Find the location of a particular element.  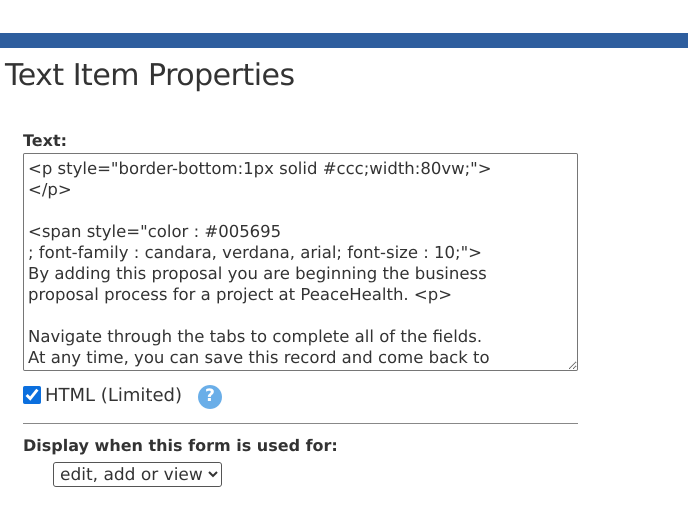

display-select: edit, add or view is located at coordinates (137, 474).